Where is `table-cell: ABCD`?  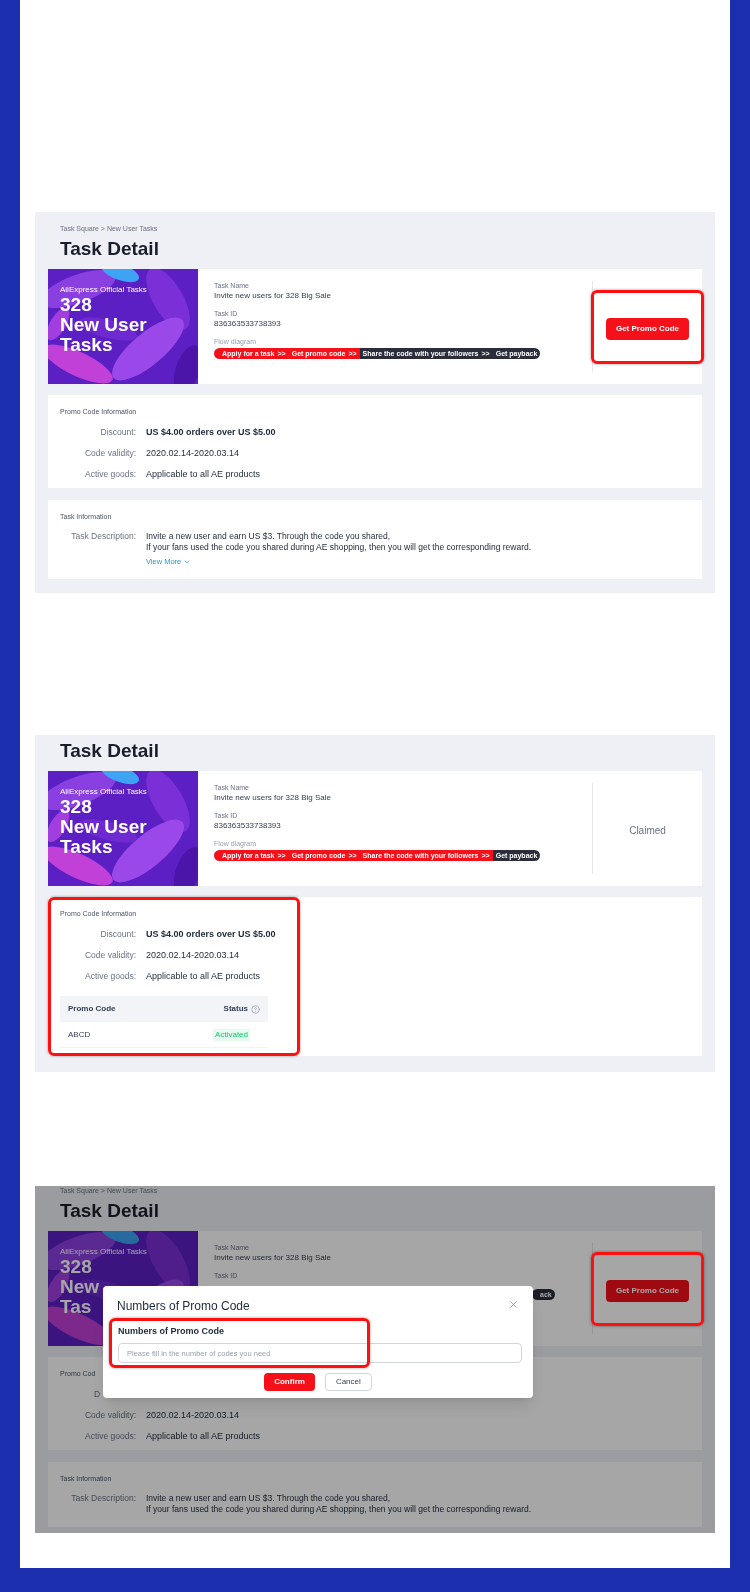 table-cell: ABCD is located at coordinates (79, 1034).